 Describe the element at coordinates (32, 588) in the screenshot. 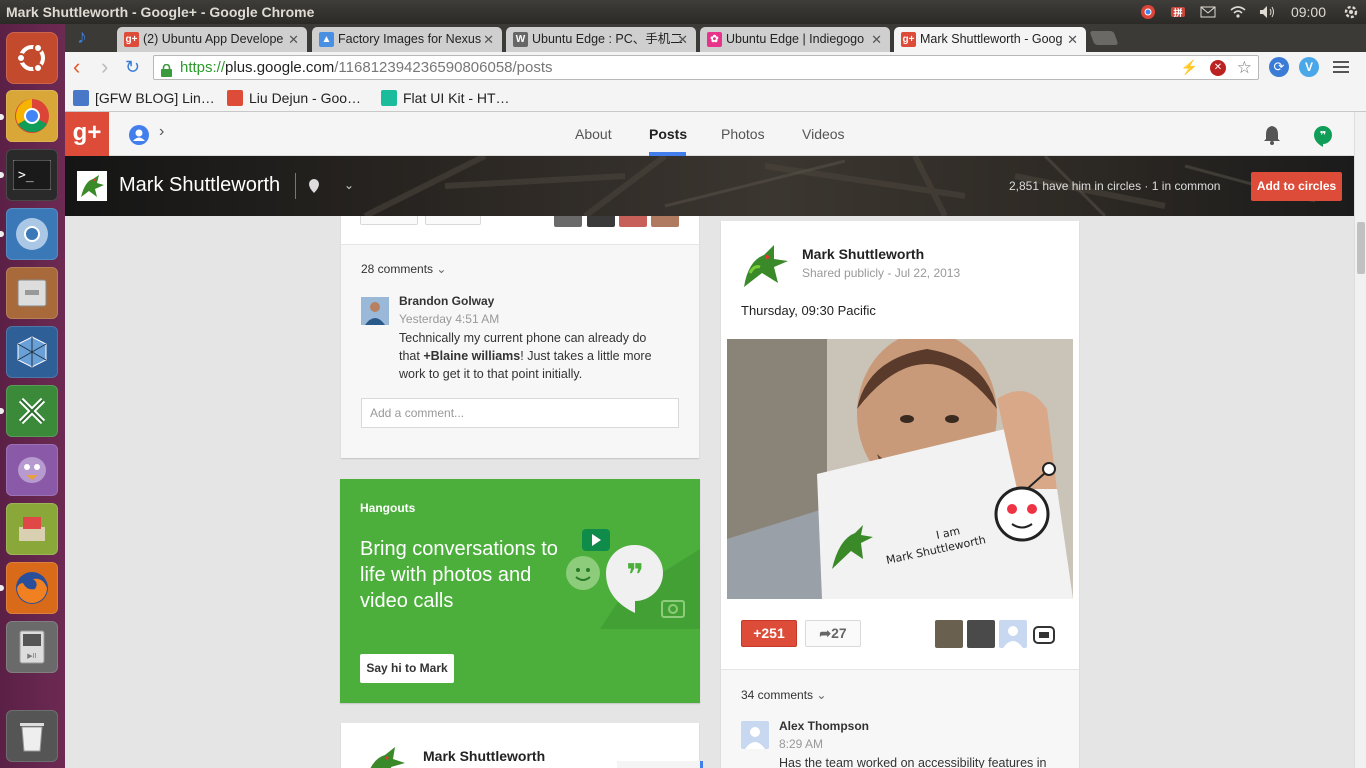

I see `firefox-launcher-icon` at that location.